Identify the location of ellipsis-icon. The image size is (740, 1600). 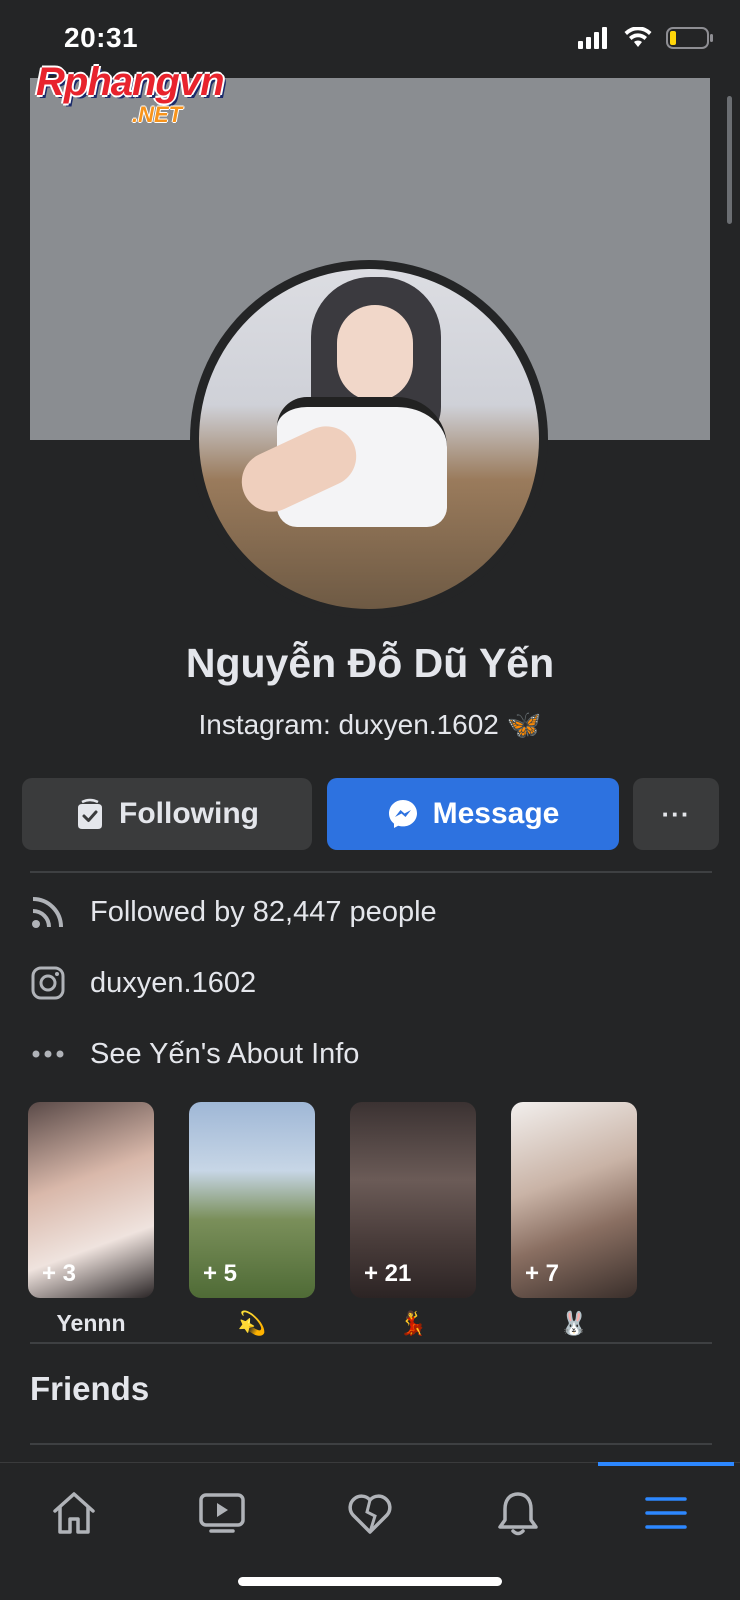
(48, 1054).